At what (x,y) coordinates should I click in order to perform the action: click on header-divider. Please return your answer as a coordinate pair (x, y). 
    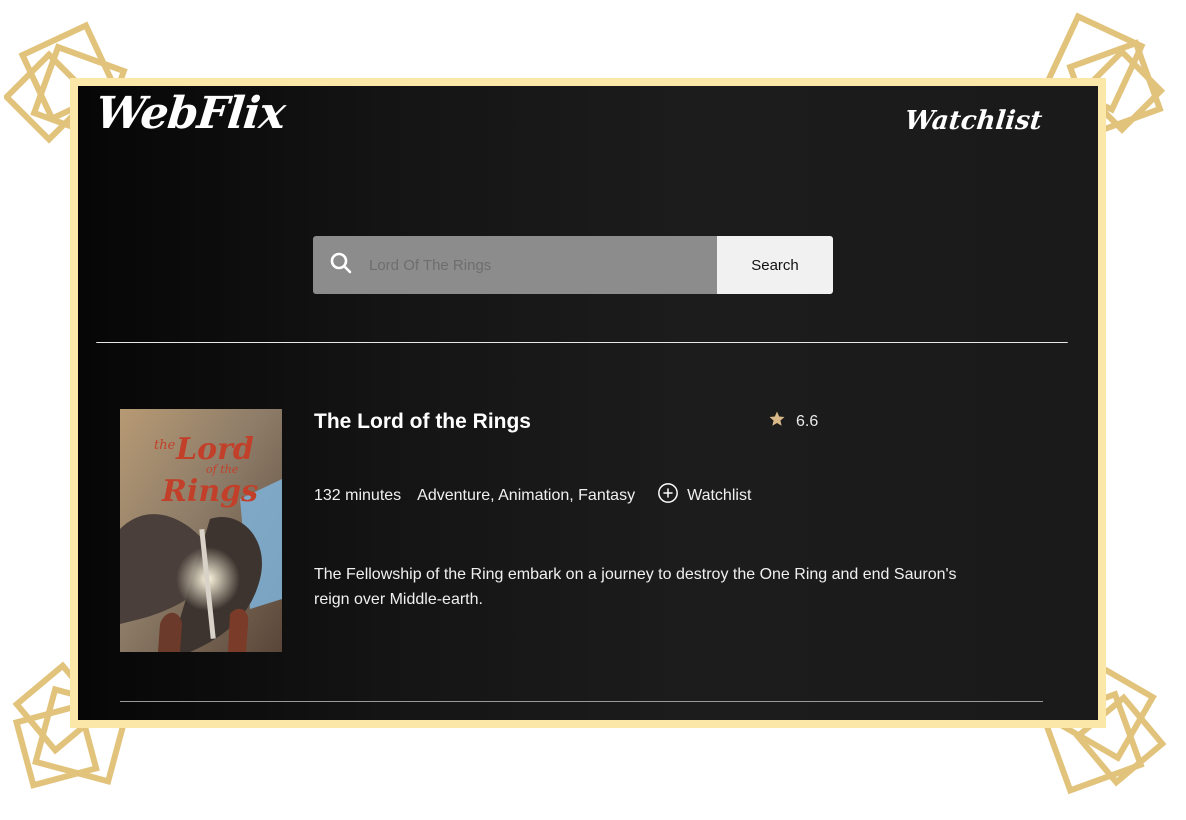
    Looking at the image, I should click on (582, 342).